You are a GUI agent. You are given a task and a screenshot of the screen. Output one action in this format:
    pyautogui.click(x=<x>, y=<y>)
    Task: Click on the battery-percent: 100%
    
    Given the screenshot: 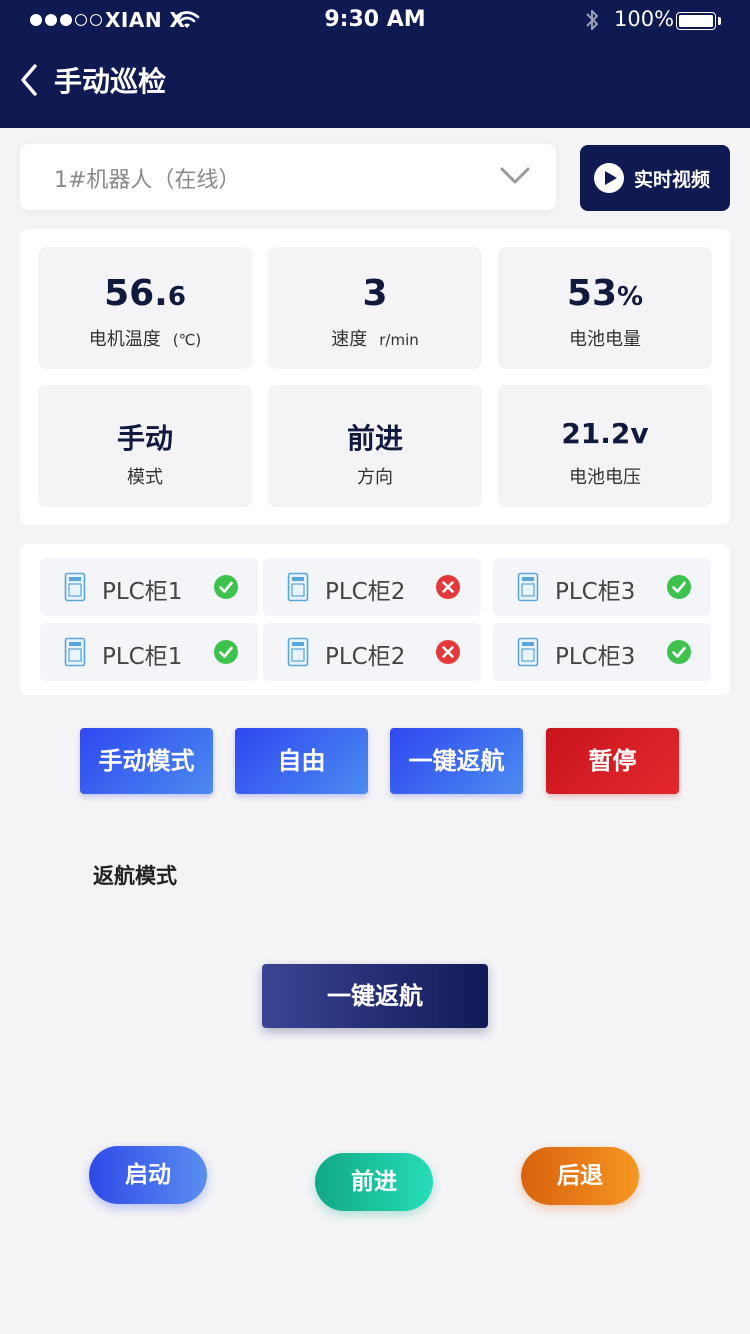 What is the action you would take?
    pyautogui.click(x=644, y=19)
    